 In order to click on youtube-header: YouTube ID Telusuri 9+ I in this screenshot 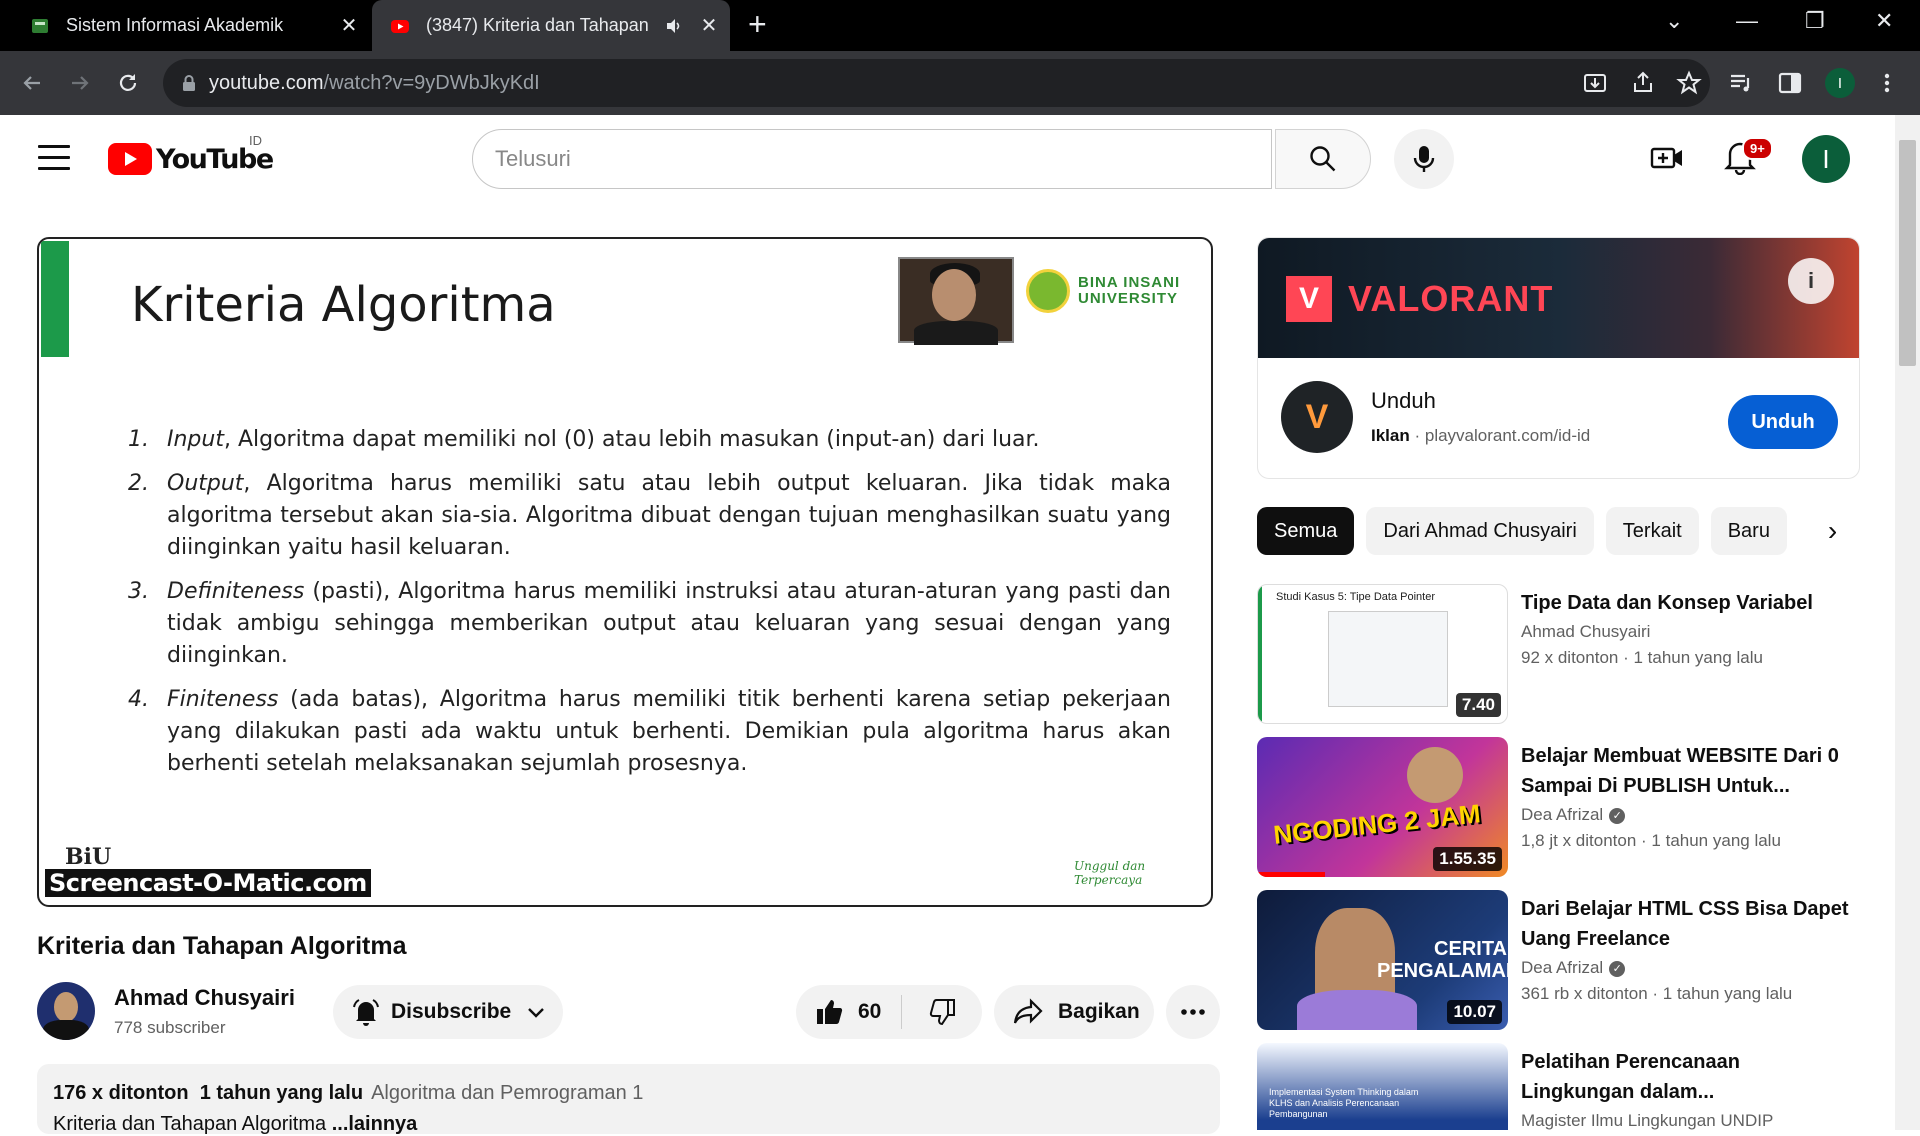, I will do `click(947, 160)`.